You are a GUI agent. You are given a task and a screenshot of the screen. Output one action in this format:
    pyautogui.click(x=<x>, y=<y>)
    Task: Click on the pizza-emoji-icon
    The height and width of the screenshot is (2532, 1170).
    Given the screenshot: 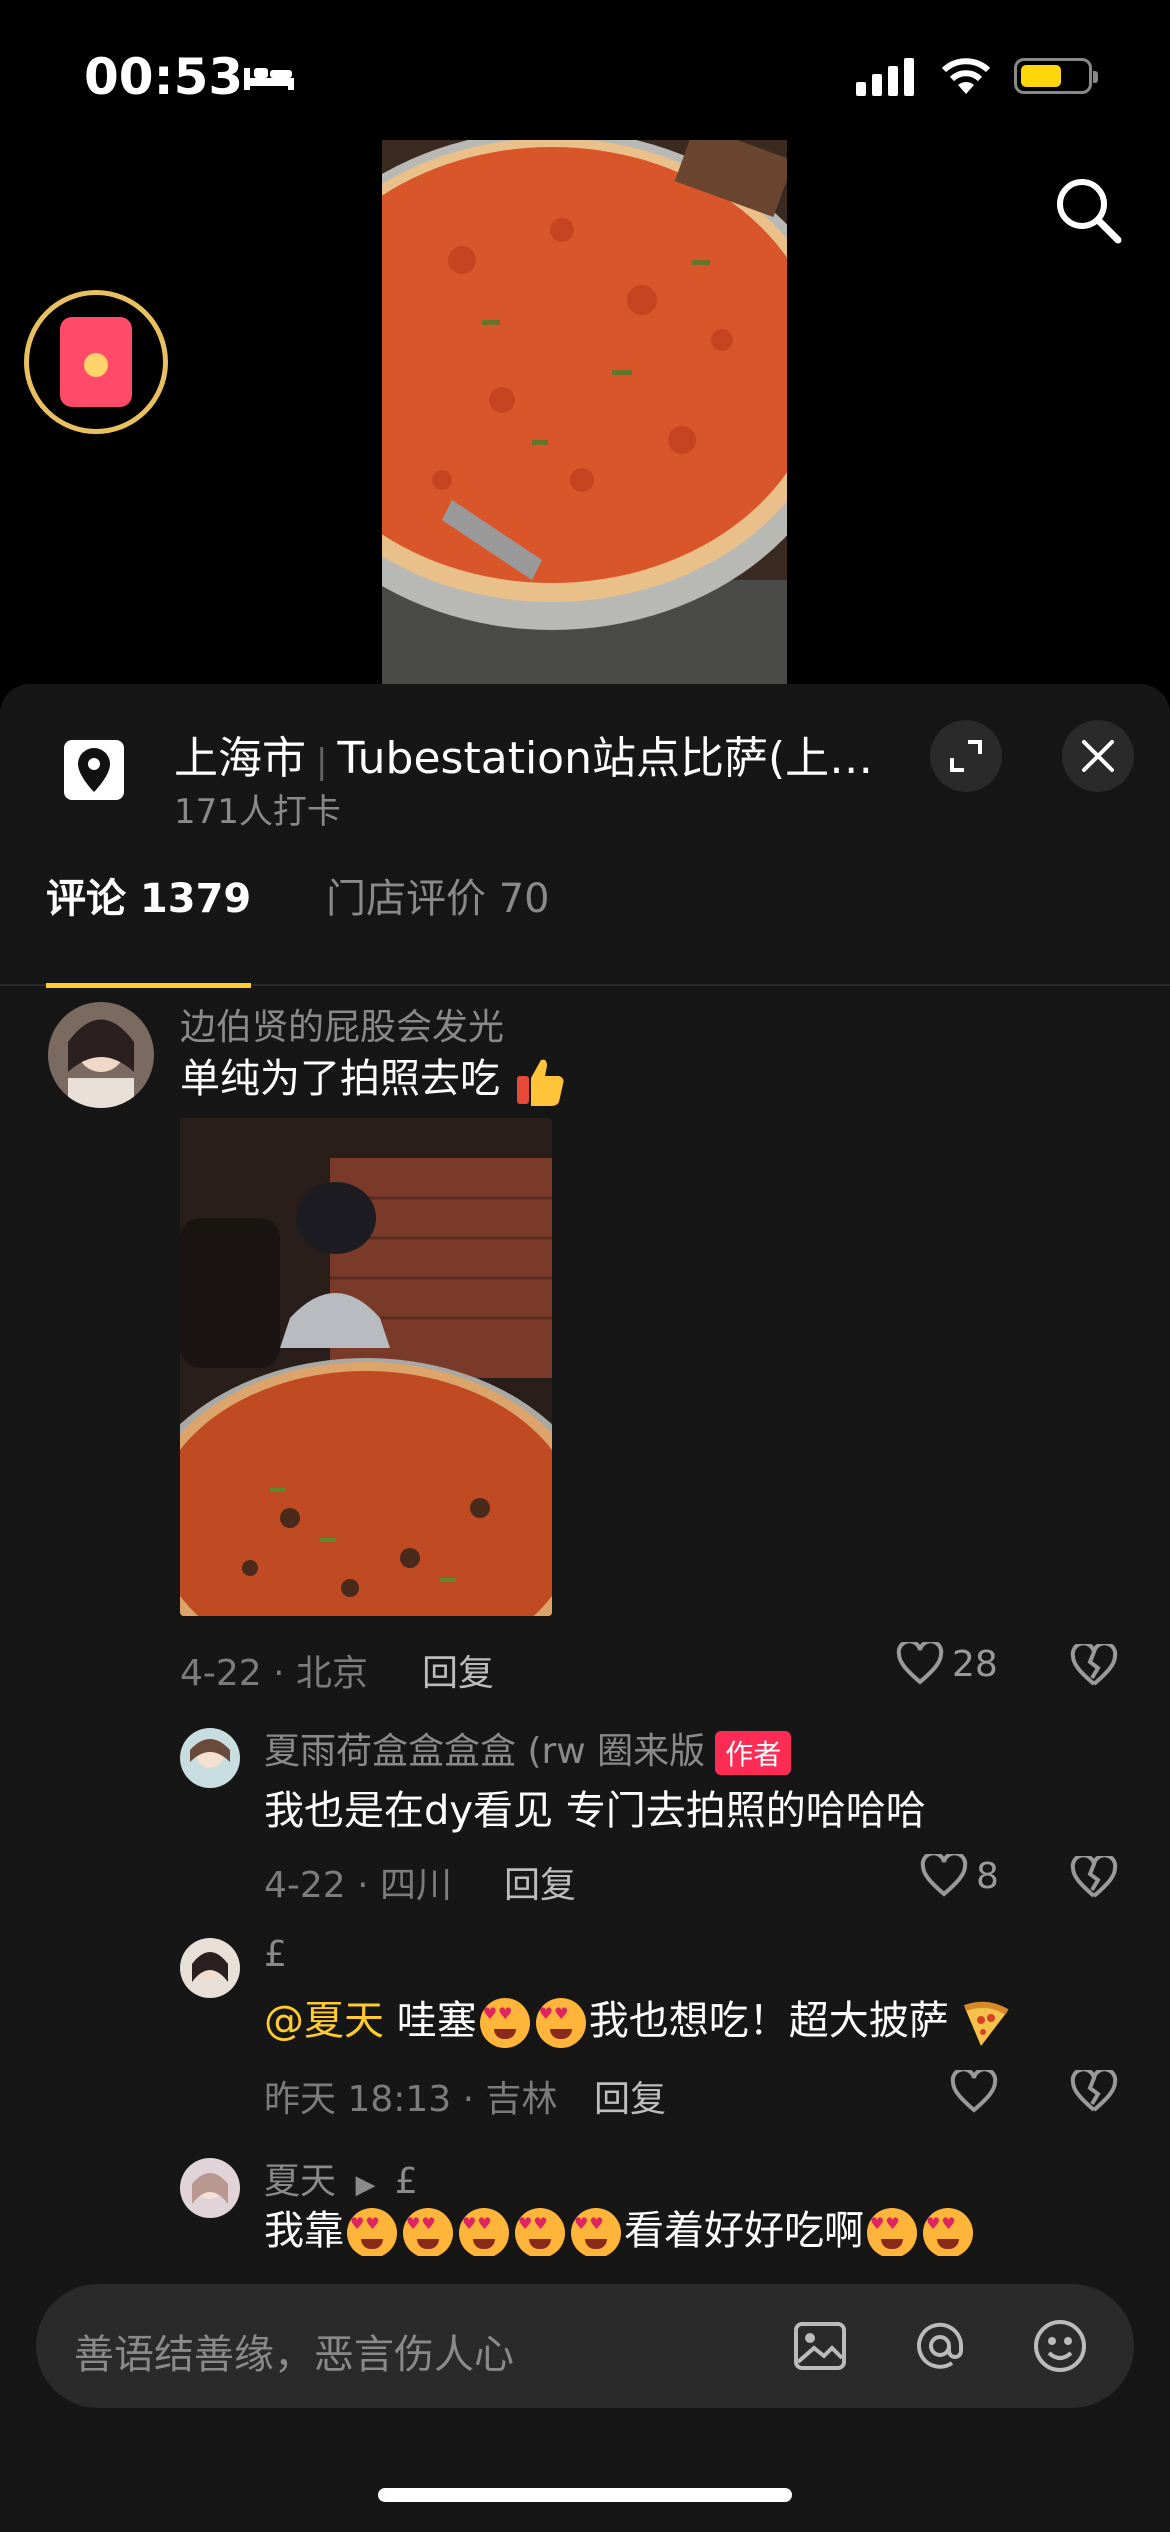 What is the action you would take?
    pyautogui.click(x=986, y=2023)
    